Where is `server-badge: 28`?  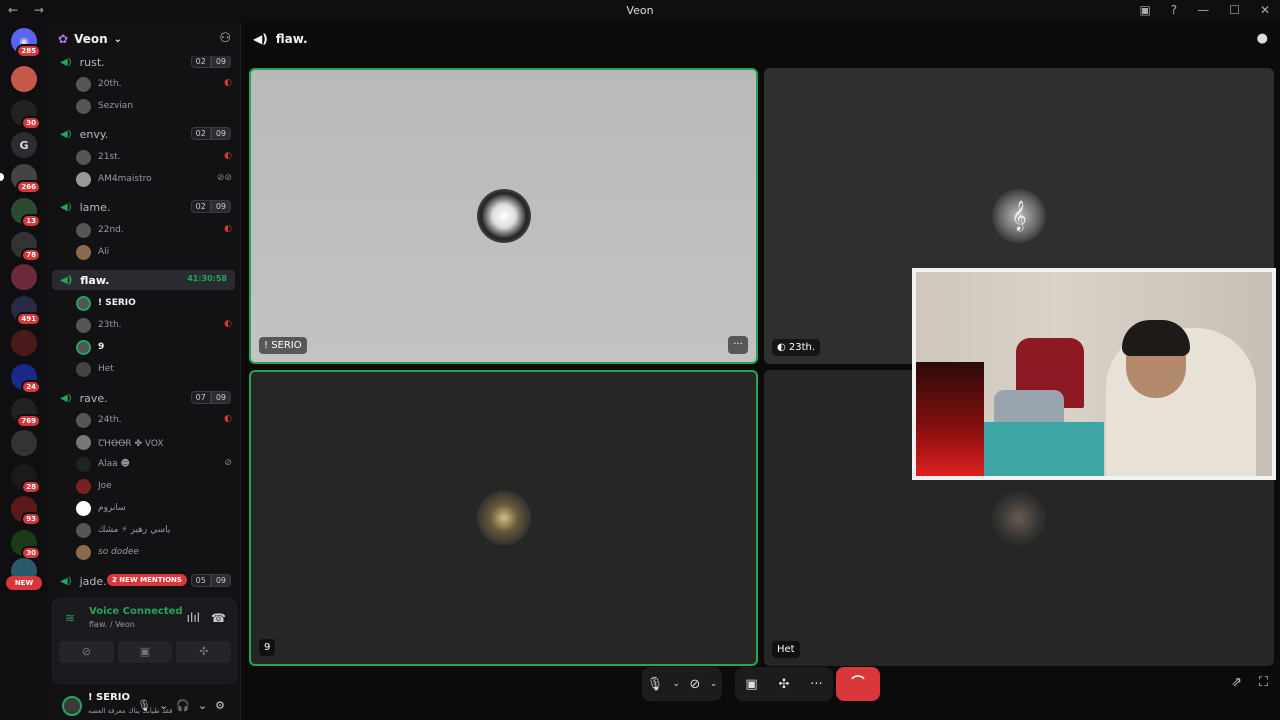
server-badge: 28 is located at coordinates (31, 487).